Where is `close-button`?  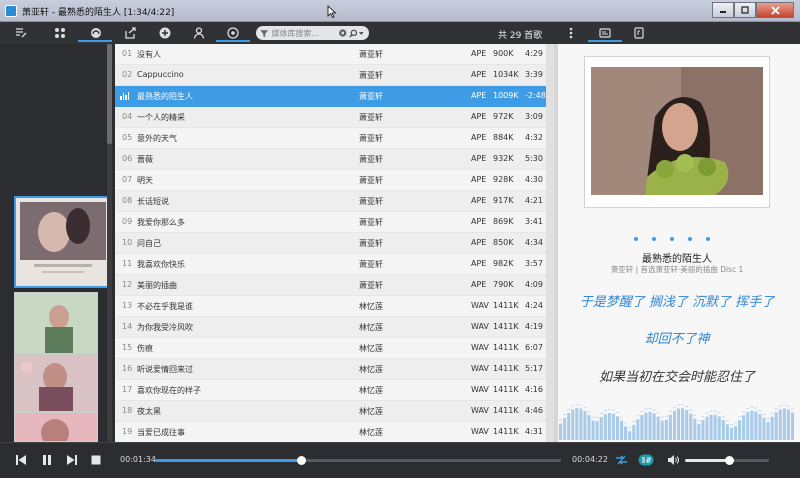
close-button is located at coordinates (775, 10).